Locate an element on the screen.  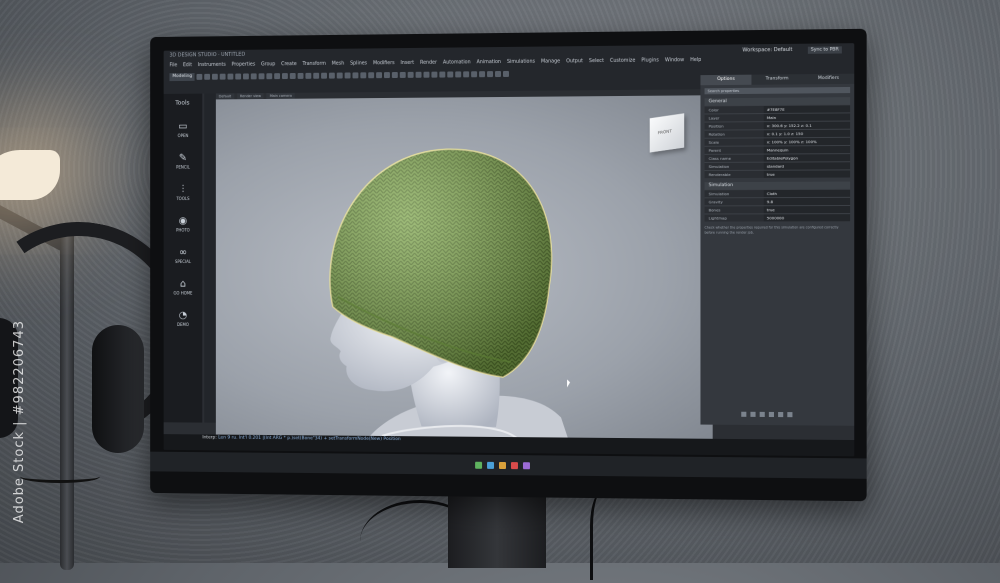
menu-item-insert: Insert is located at coordinates (407, 63).